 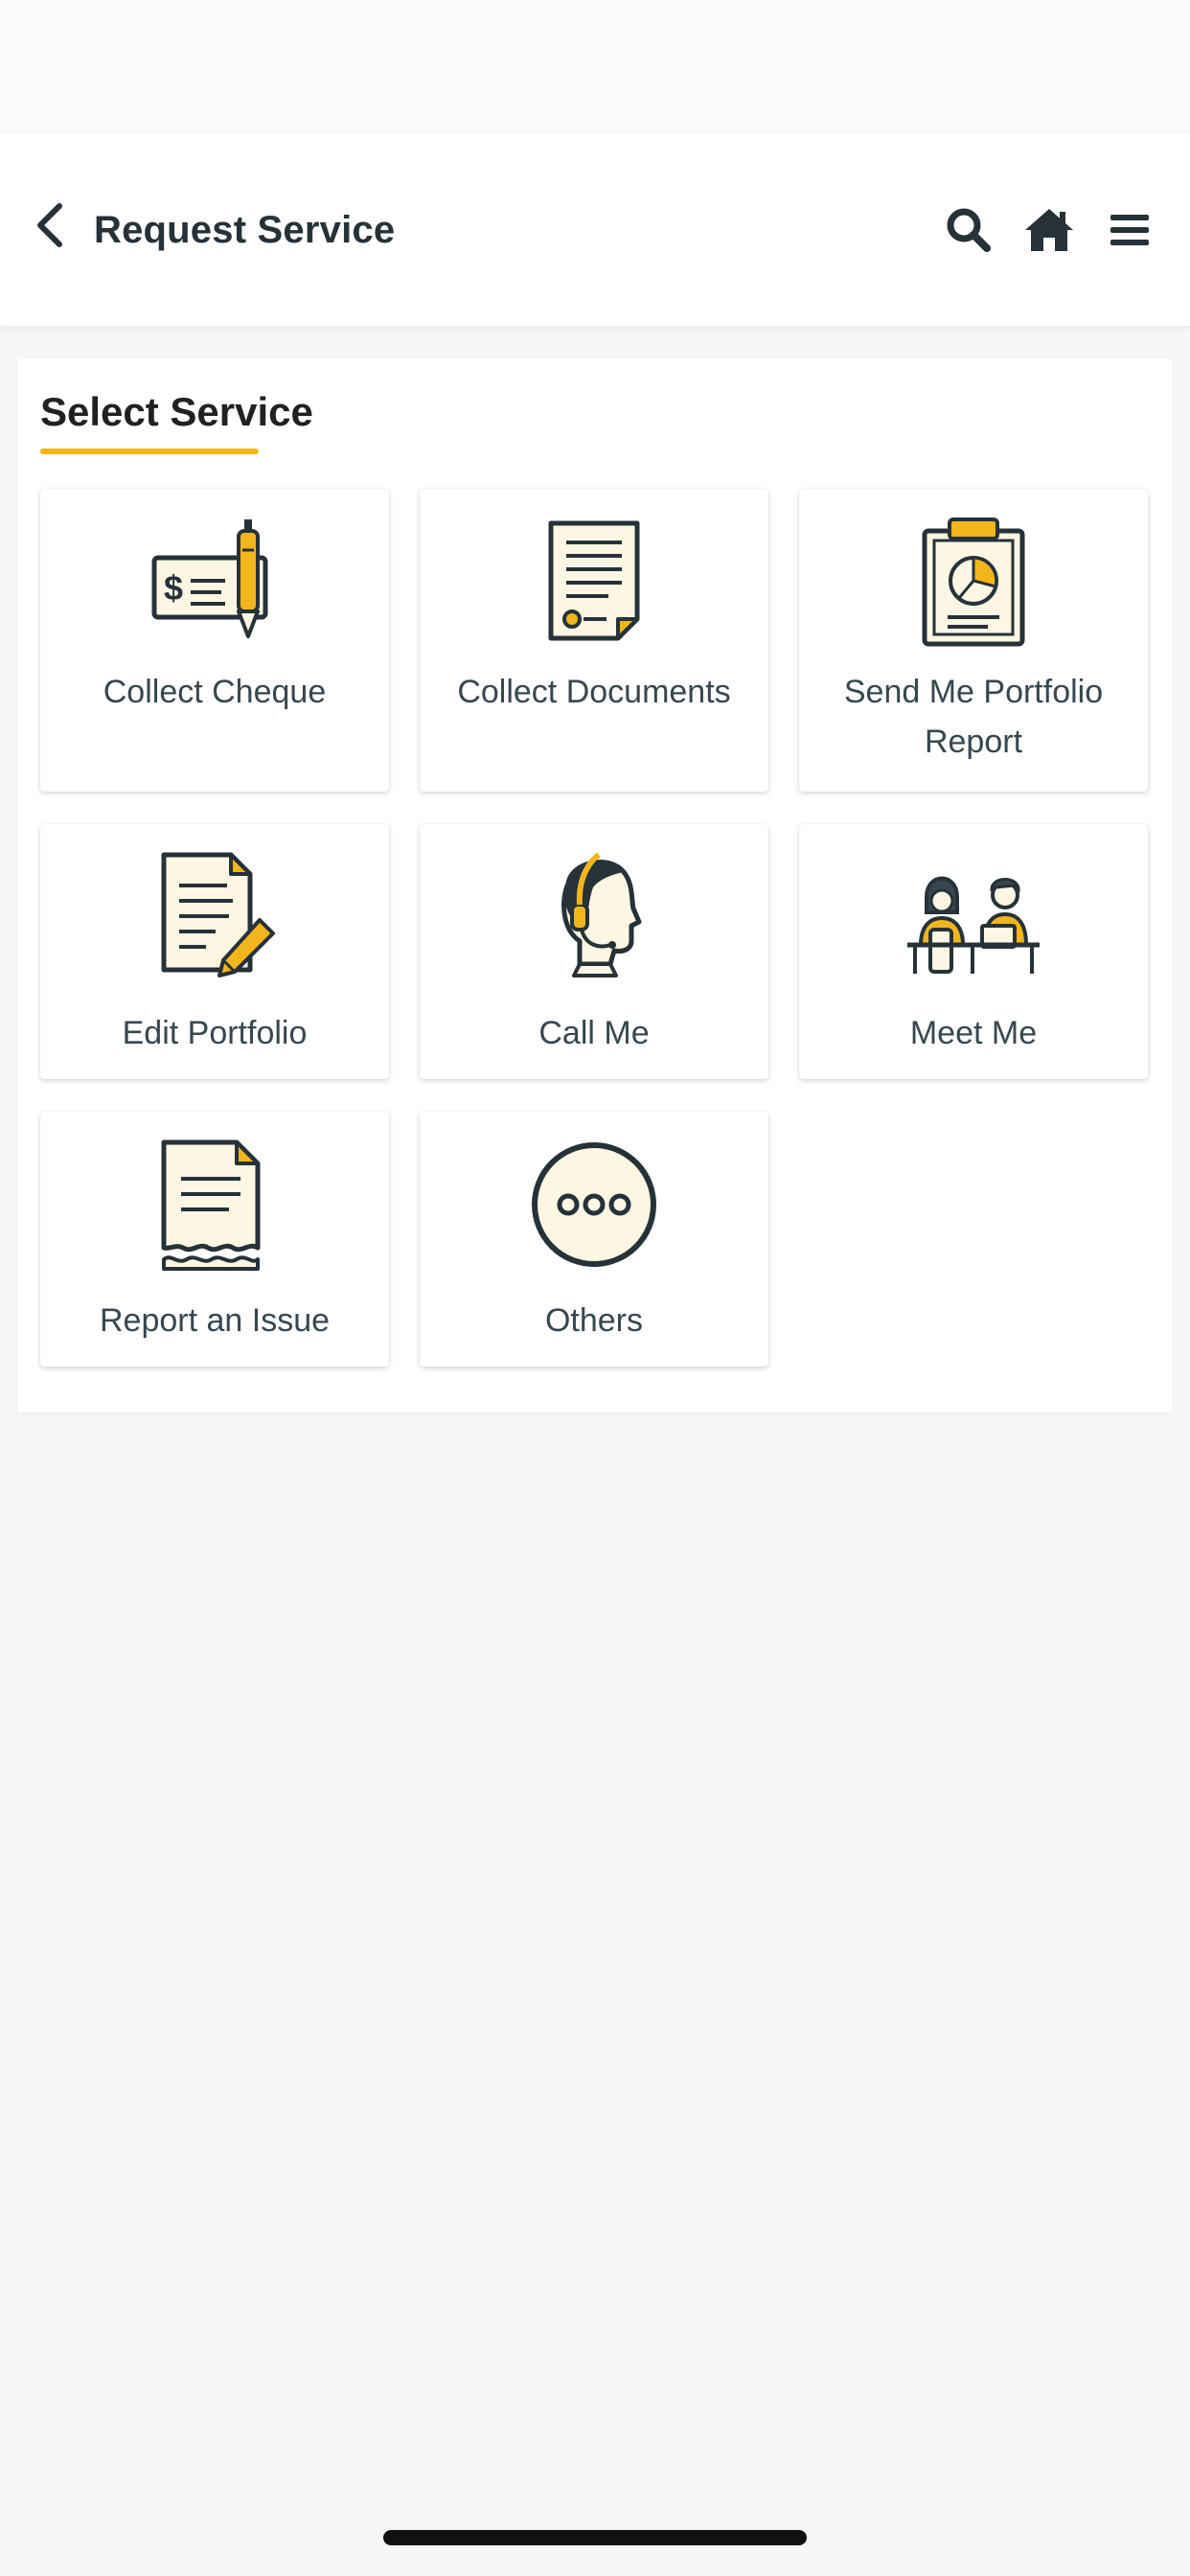 I want to click on section-title: Select Service, so click(x=177, y=411).